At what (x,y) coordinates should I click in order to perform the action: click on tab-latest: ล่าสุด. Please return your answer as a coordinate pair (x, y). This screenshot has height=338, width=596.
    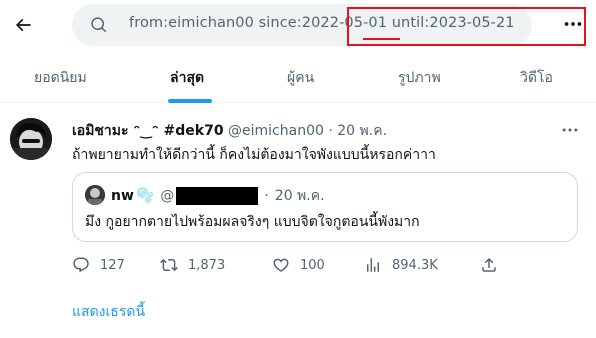
    Looking at the image, I should click on (187, 77).